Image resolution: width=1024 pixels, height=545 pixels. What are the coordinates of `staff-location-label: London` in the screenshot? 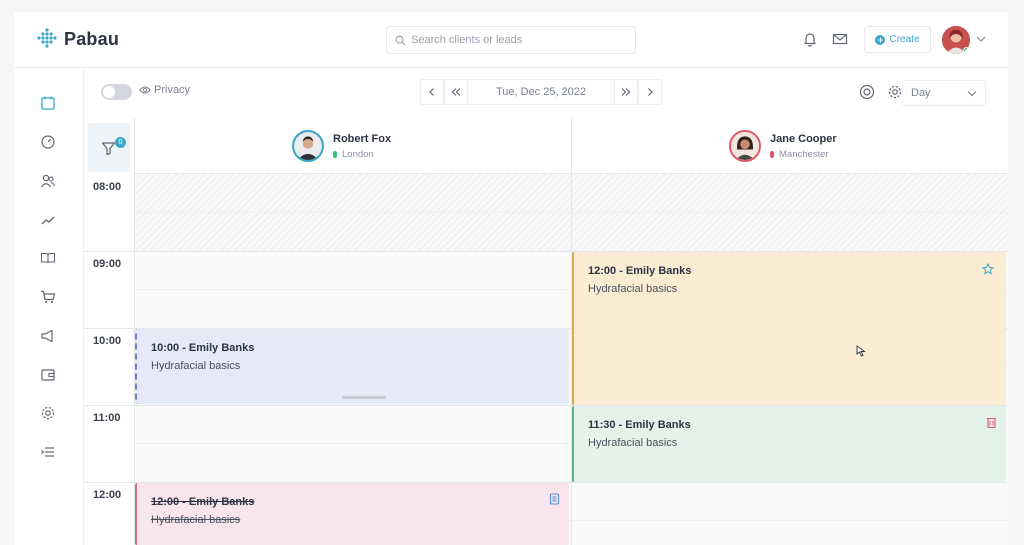 It's located at (358, 154).